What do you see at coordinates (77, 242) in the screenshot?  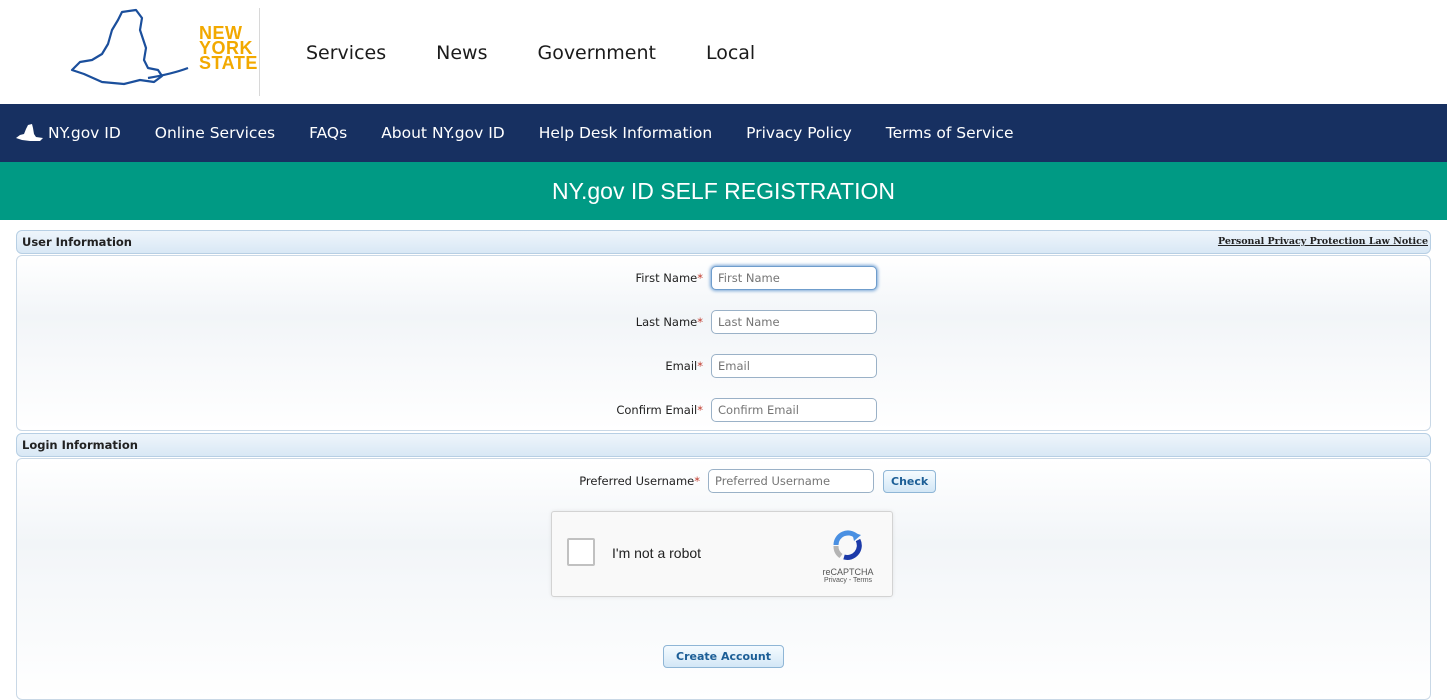 I see `user-info-title: User Information` at bounding box center [77, 242].